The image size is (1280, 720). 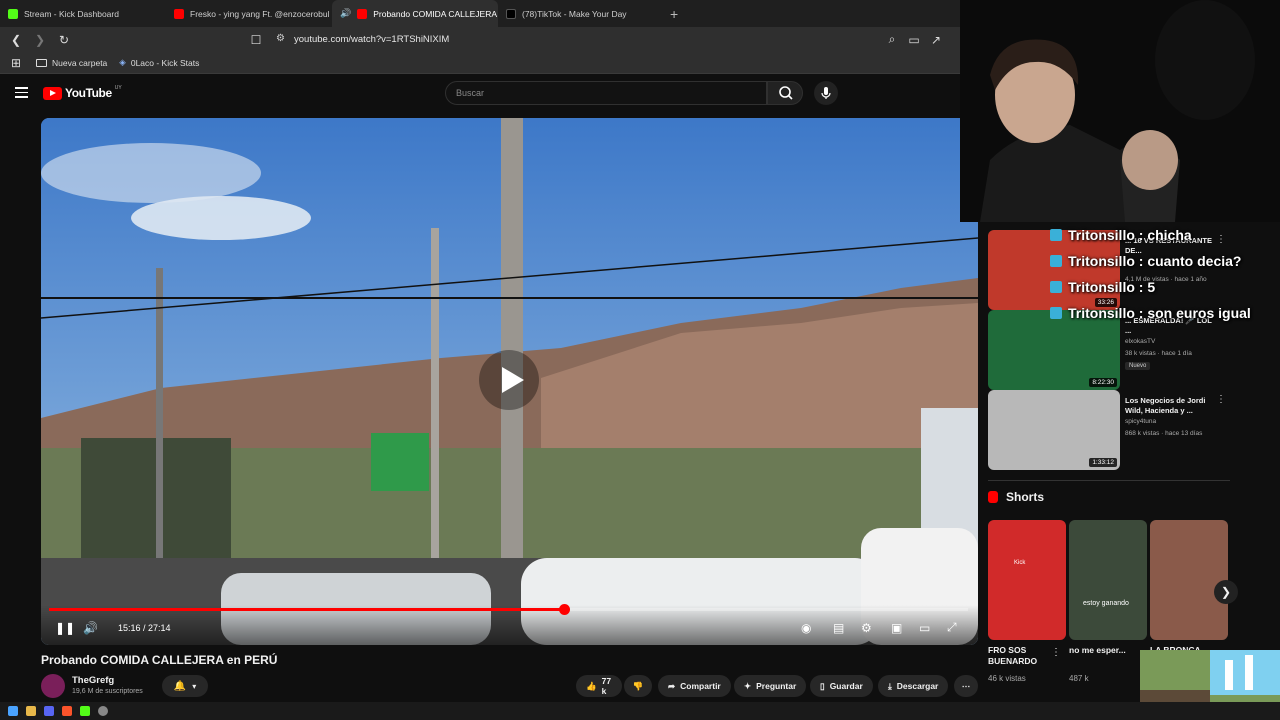 I want to click on file-explorer-icon, so click(x=31, y=711).